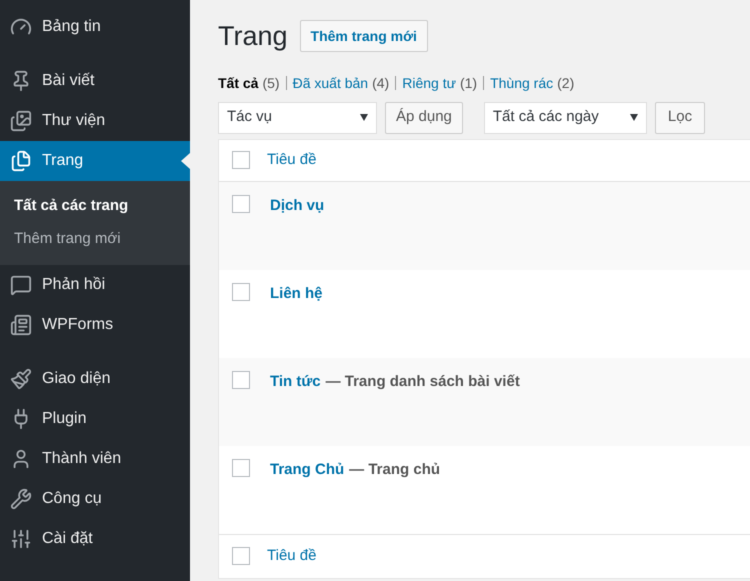 The image size is (750, 581). What do you see at coordinates (429, 83) in the screenshot?
I see `filter-link: Riêng tư` at bounding box center [429, 83].